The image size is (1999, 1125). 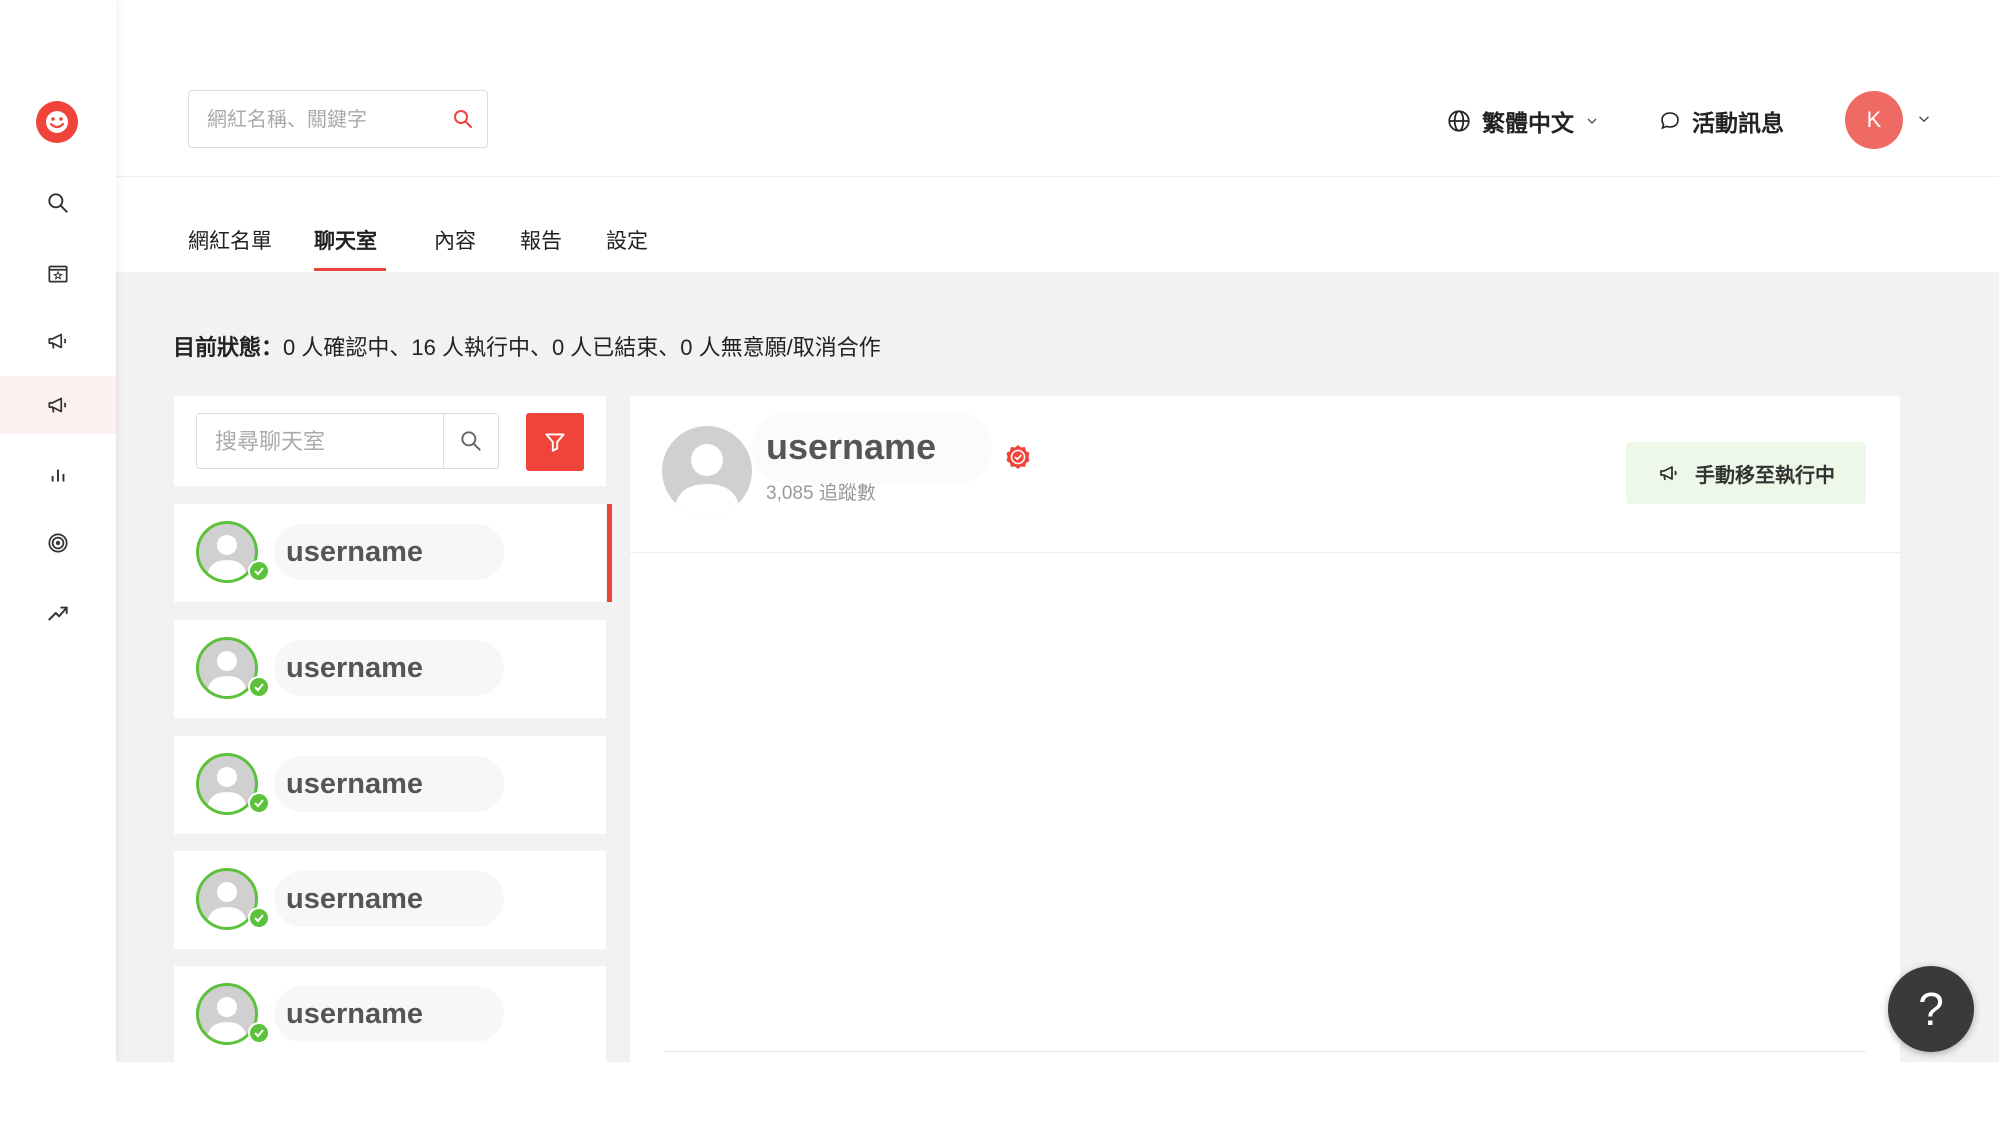 I want to click on chat-search-button, so click(x=471, y=441).